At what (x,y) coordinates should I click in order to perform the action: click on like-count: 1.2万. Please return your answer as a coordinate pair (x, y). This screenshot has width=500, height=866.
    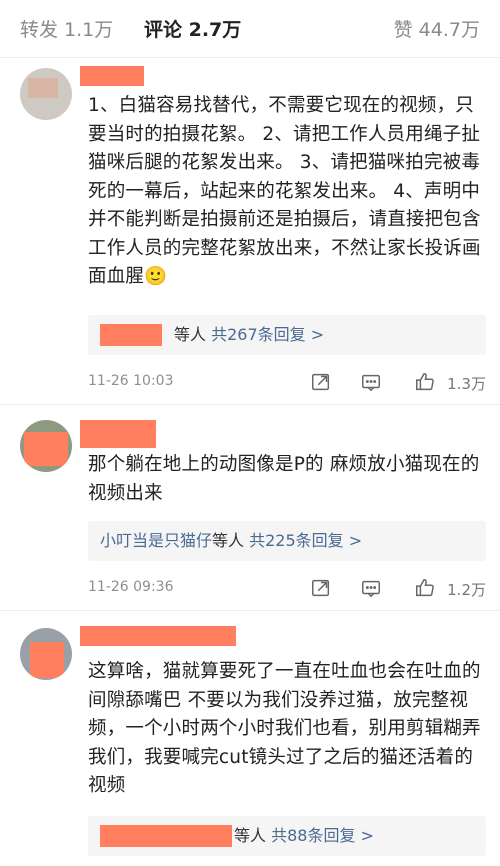
    Looking at the image, I should click on (466, 590).